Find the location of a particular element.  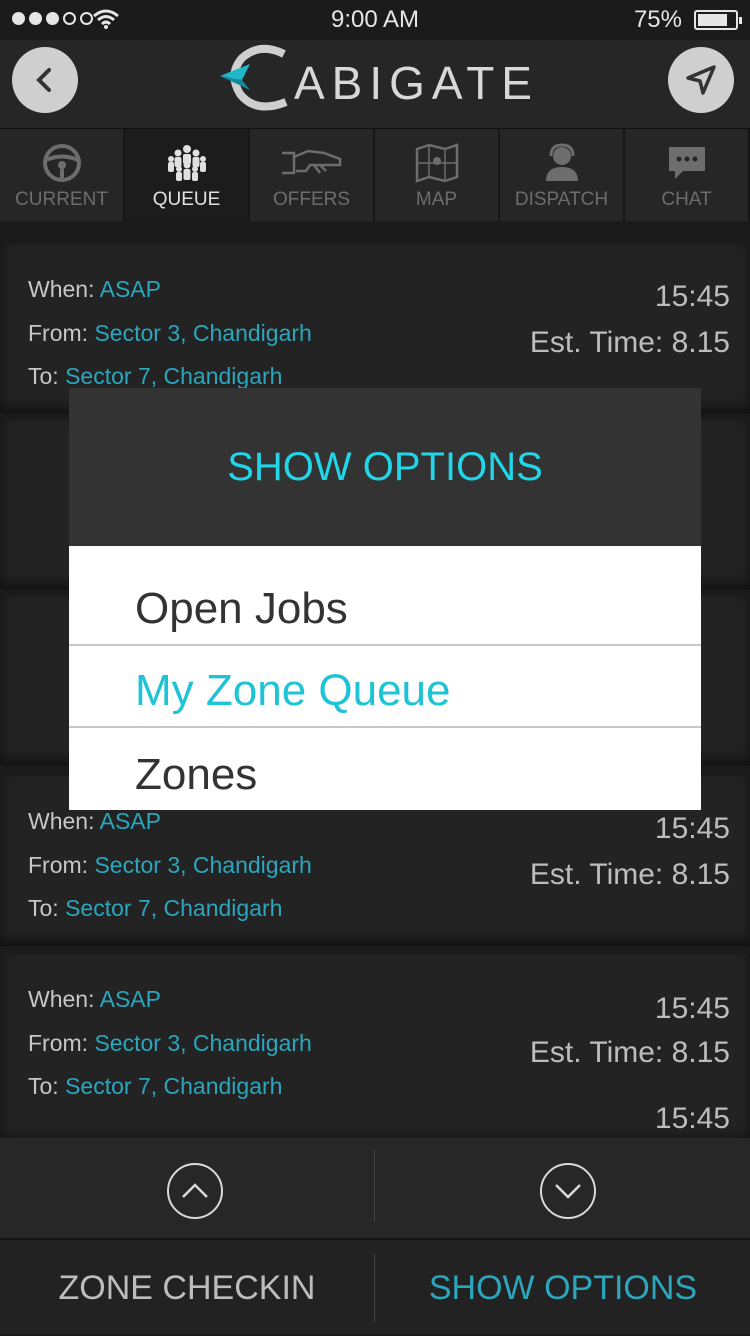

option-my-zone-queue: My Zone Queue is located at coordinates (385, 687).